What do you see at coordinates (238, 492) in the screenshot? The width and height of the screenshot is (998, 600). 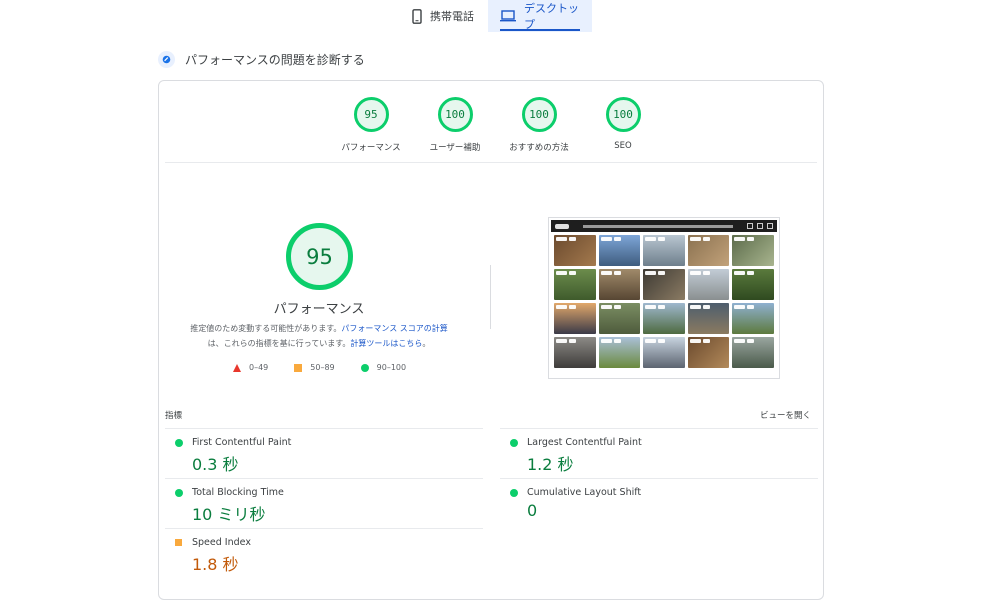 I see `metric-name: Total Blocking Time` at bounding box center [238, 492].